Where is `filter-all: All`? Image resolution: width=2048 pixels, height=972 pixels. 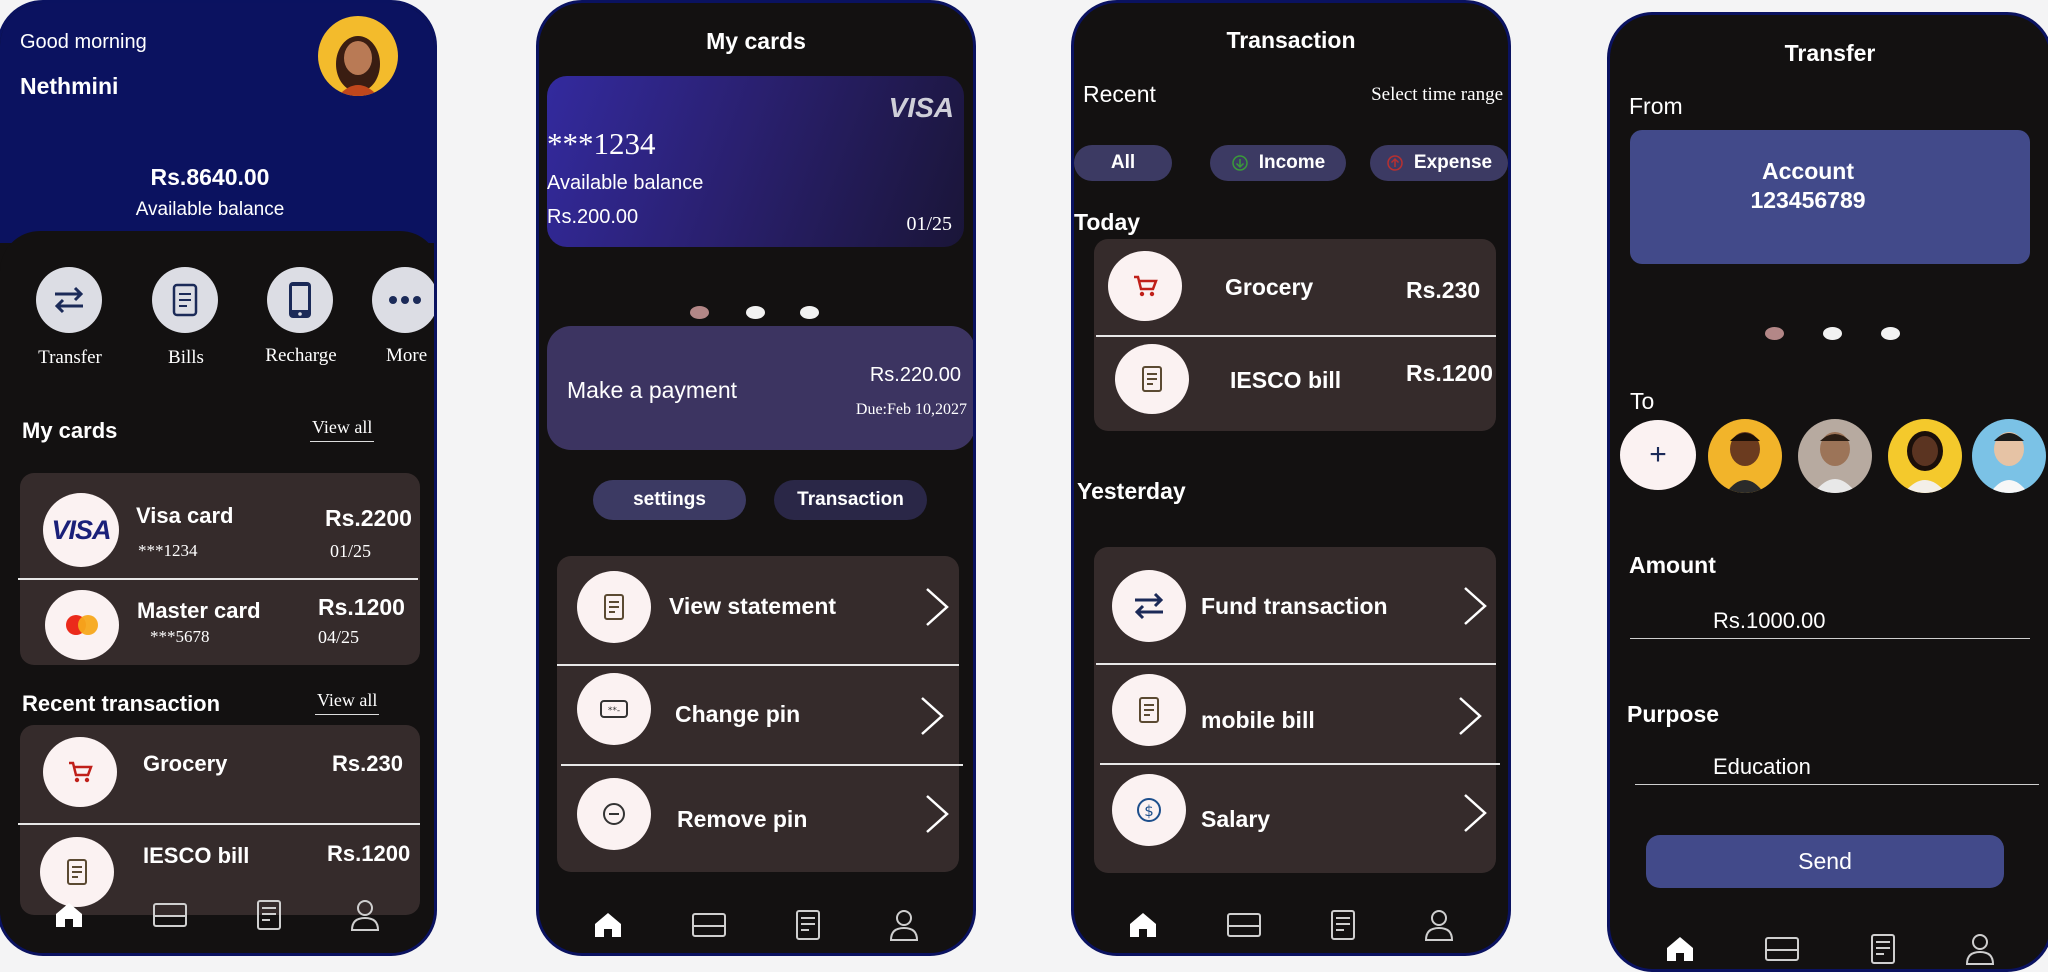
filter-all: All is located at coordinates (1123, 163).